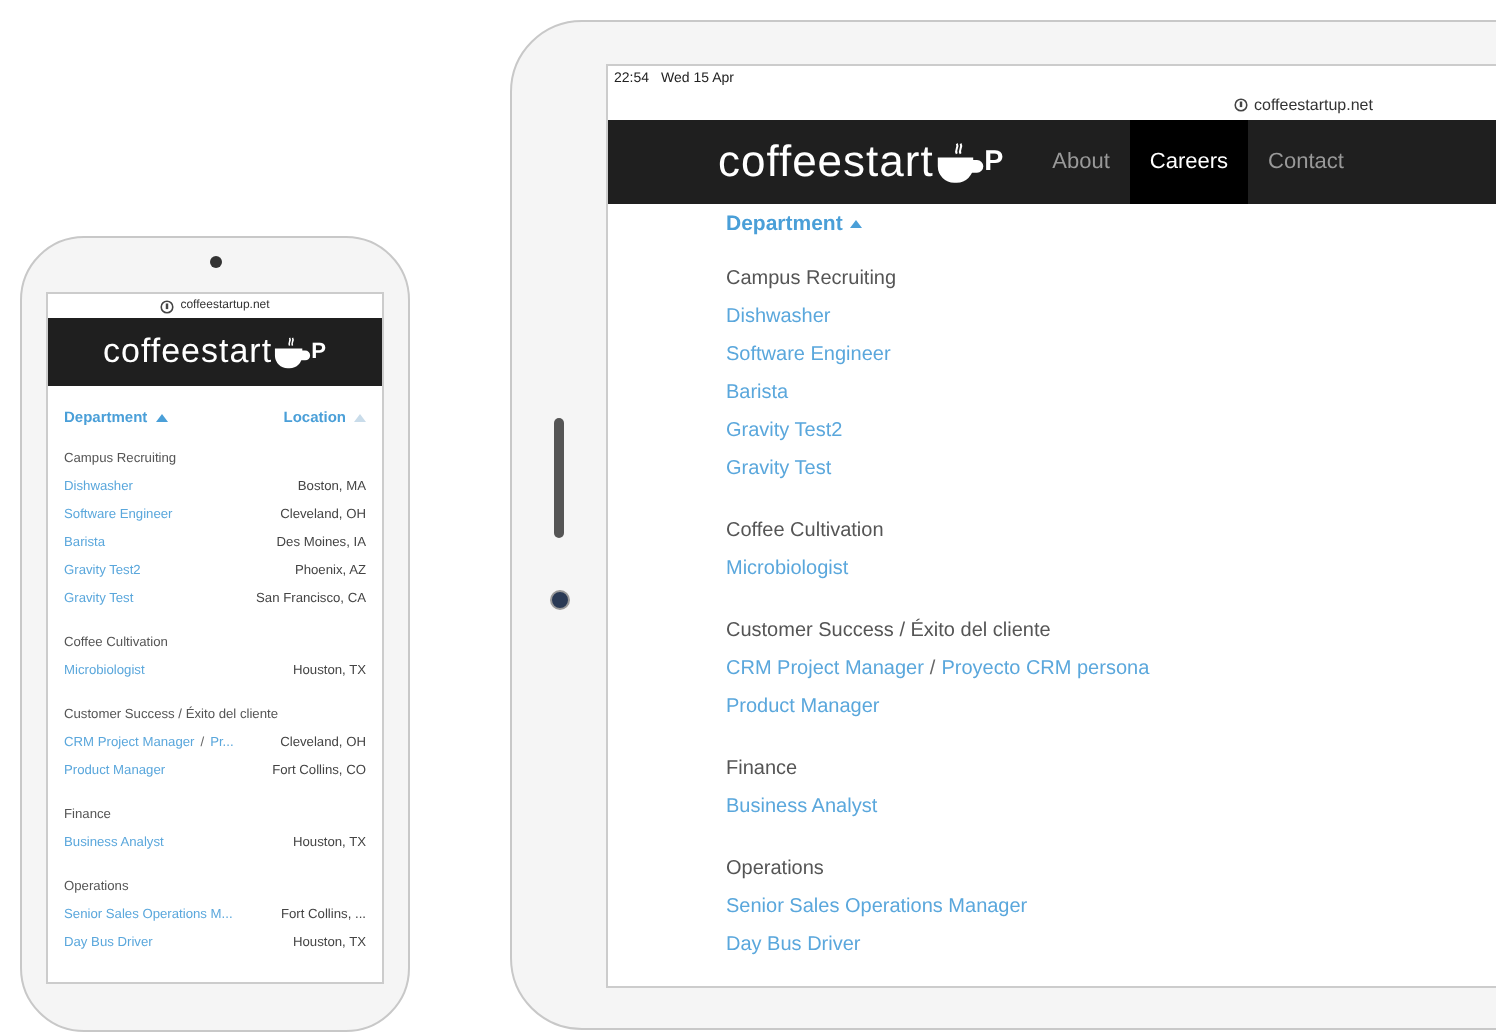 The height and width of the screenshot is (1036, 1496). What do you see at coordinates (763, 770) in the screenshot?
I see `department-heading: Finance` at bounding box center [763, 770].